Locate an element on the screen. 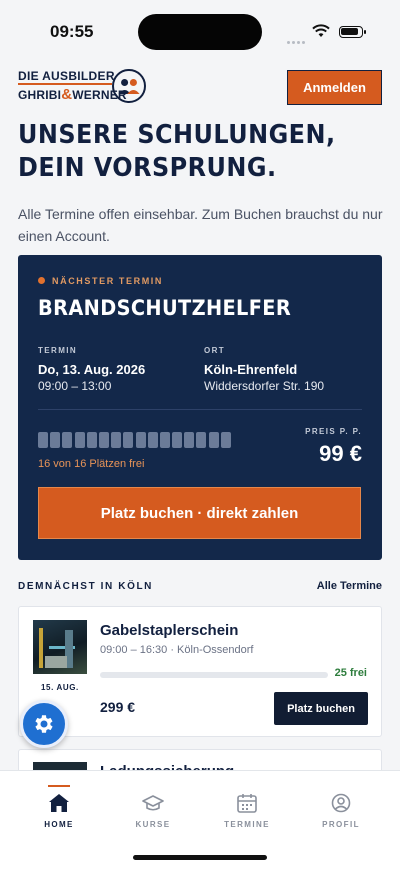 Image resolution: width=400 pixels, height=869 pixels. place-label: ORT is located at coordinates (215, 350).